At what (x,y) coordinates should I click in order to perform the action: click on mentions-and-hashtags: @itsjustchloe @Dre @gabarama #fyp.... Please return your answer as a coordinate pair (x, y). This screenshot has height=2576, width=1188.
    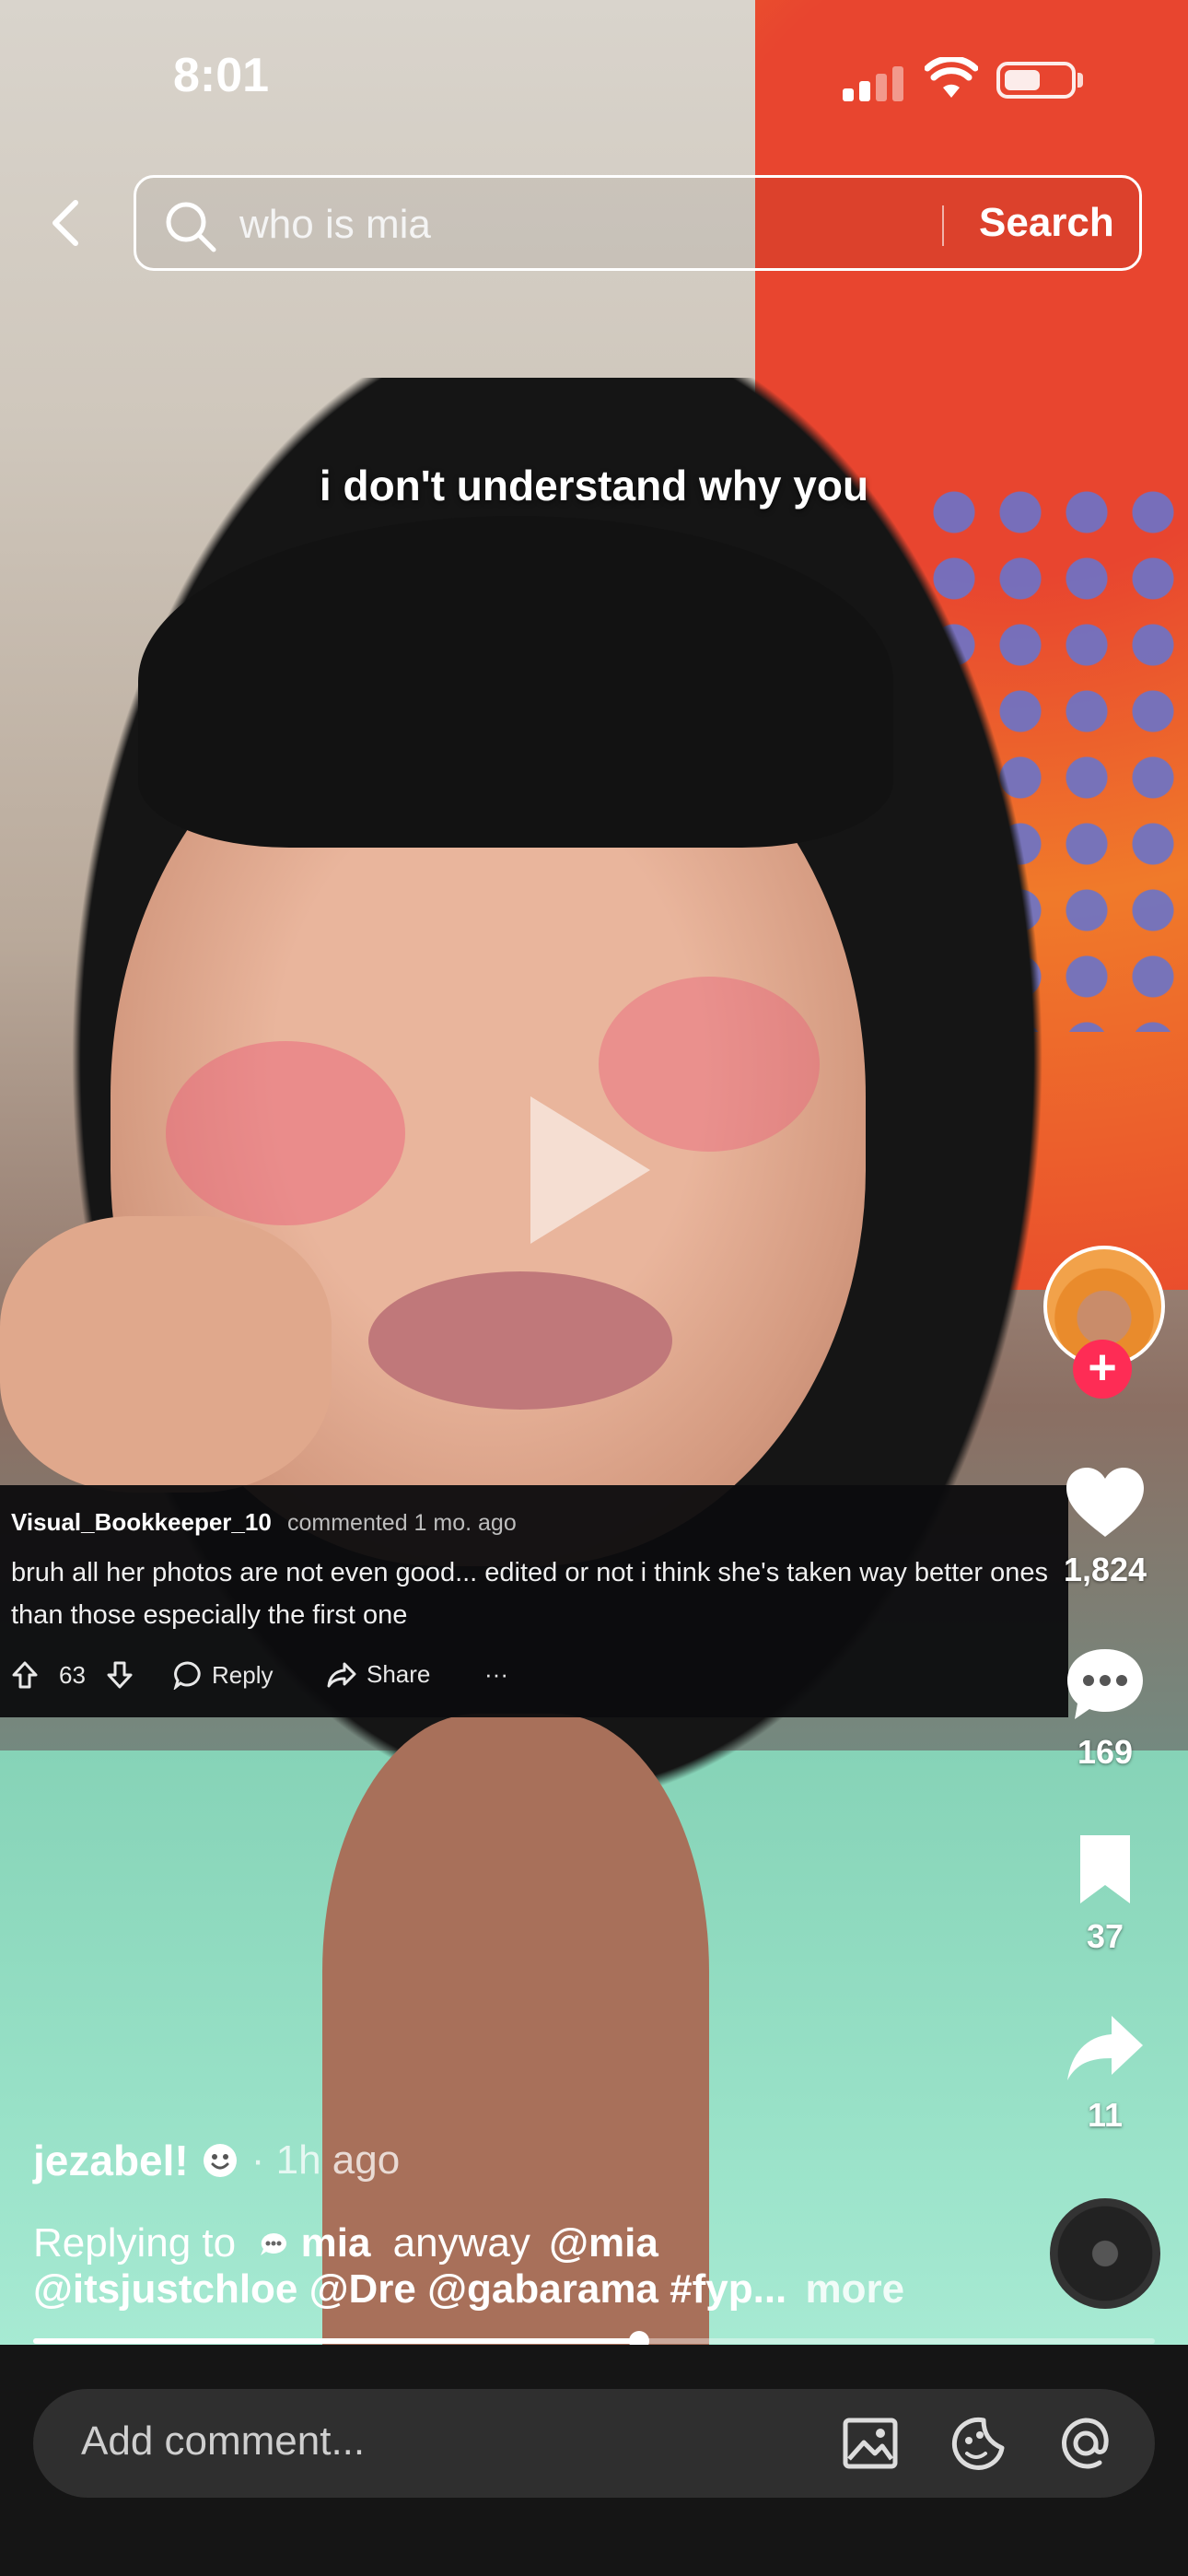
    Looking at the image, I should click on (410, 2289).